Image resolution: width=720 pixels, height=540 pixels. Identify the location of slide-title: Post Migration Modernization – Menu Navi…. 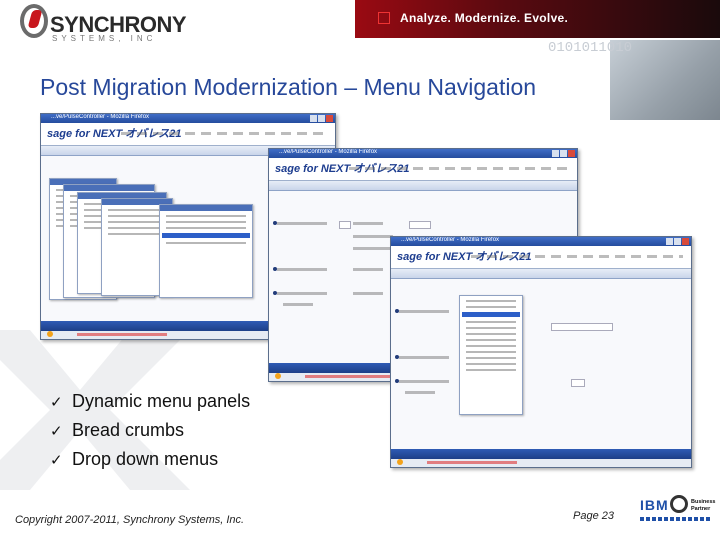
(288, 87).